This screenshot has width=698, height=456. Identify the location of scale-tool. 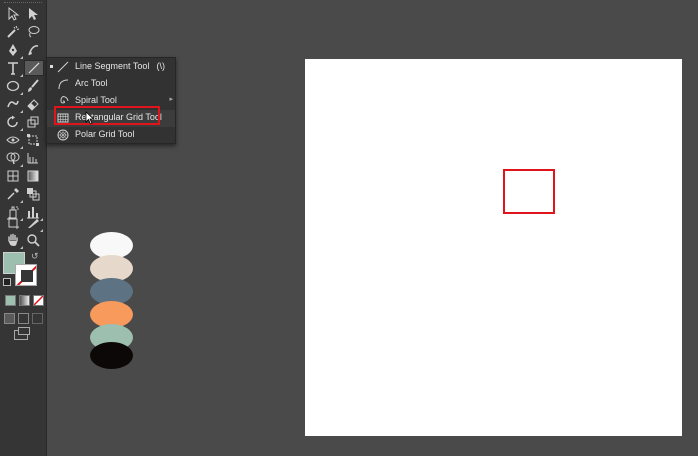
(34, 123).